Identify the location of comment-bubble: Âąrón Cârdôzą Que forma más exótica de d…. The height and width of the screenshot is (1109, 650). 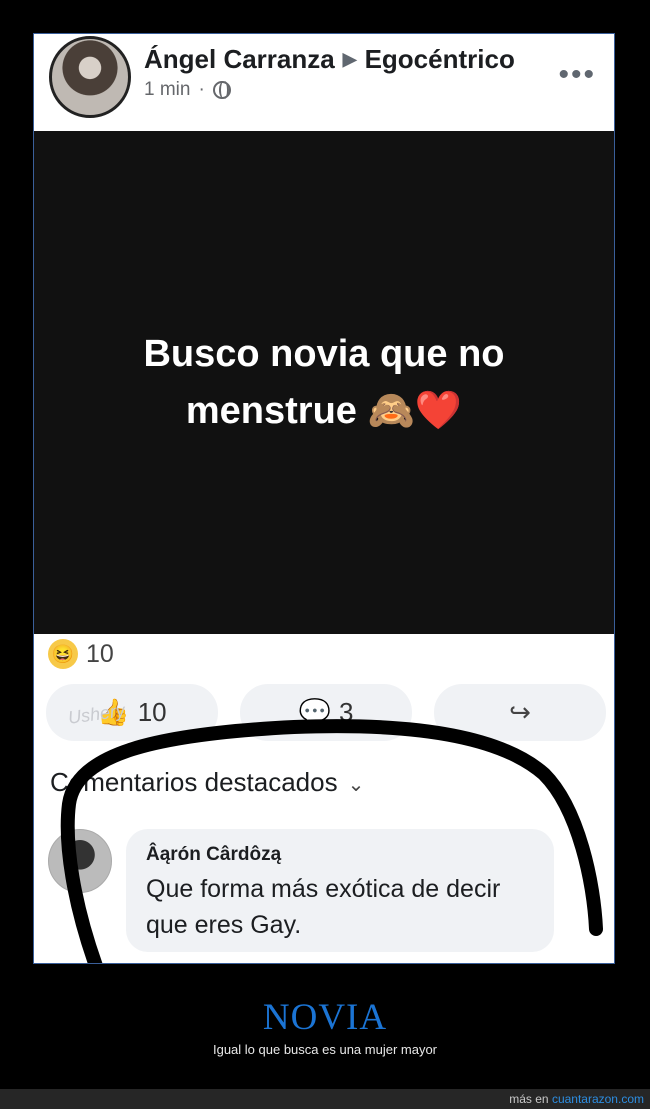
(340, 890).